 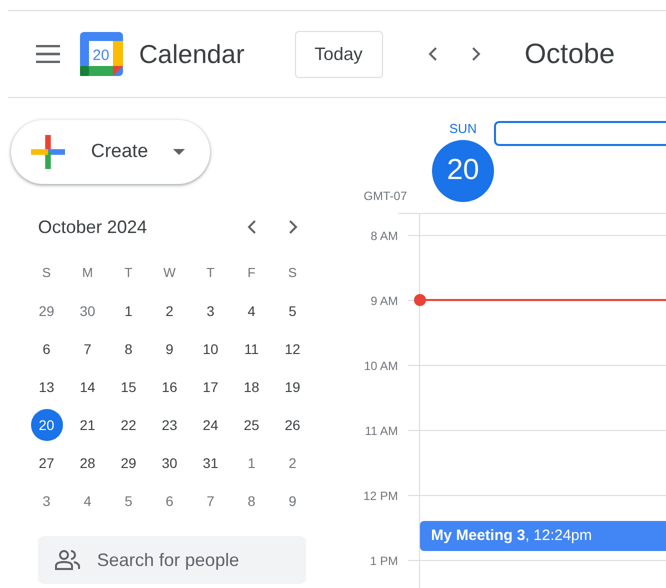 What do you see at coordinates (210, 425) in the screenshot?
I see `day-number: 24` at bounding box center [210, 425].